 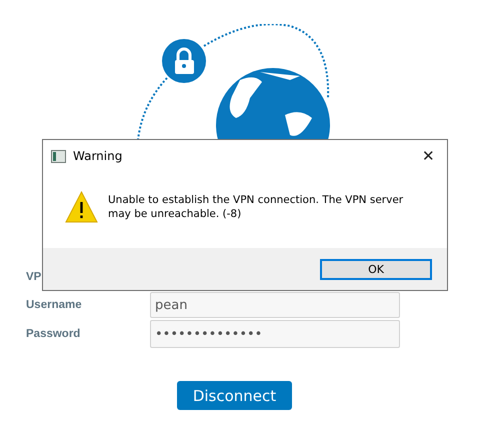 What do you see at coordinates (54, 334) in the screenshot?
I see `field-label: Password` at bounding box center [54, 334].